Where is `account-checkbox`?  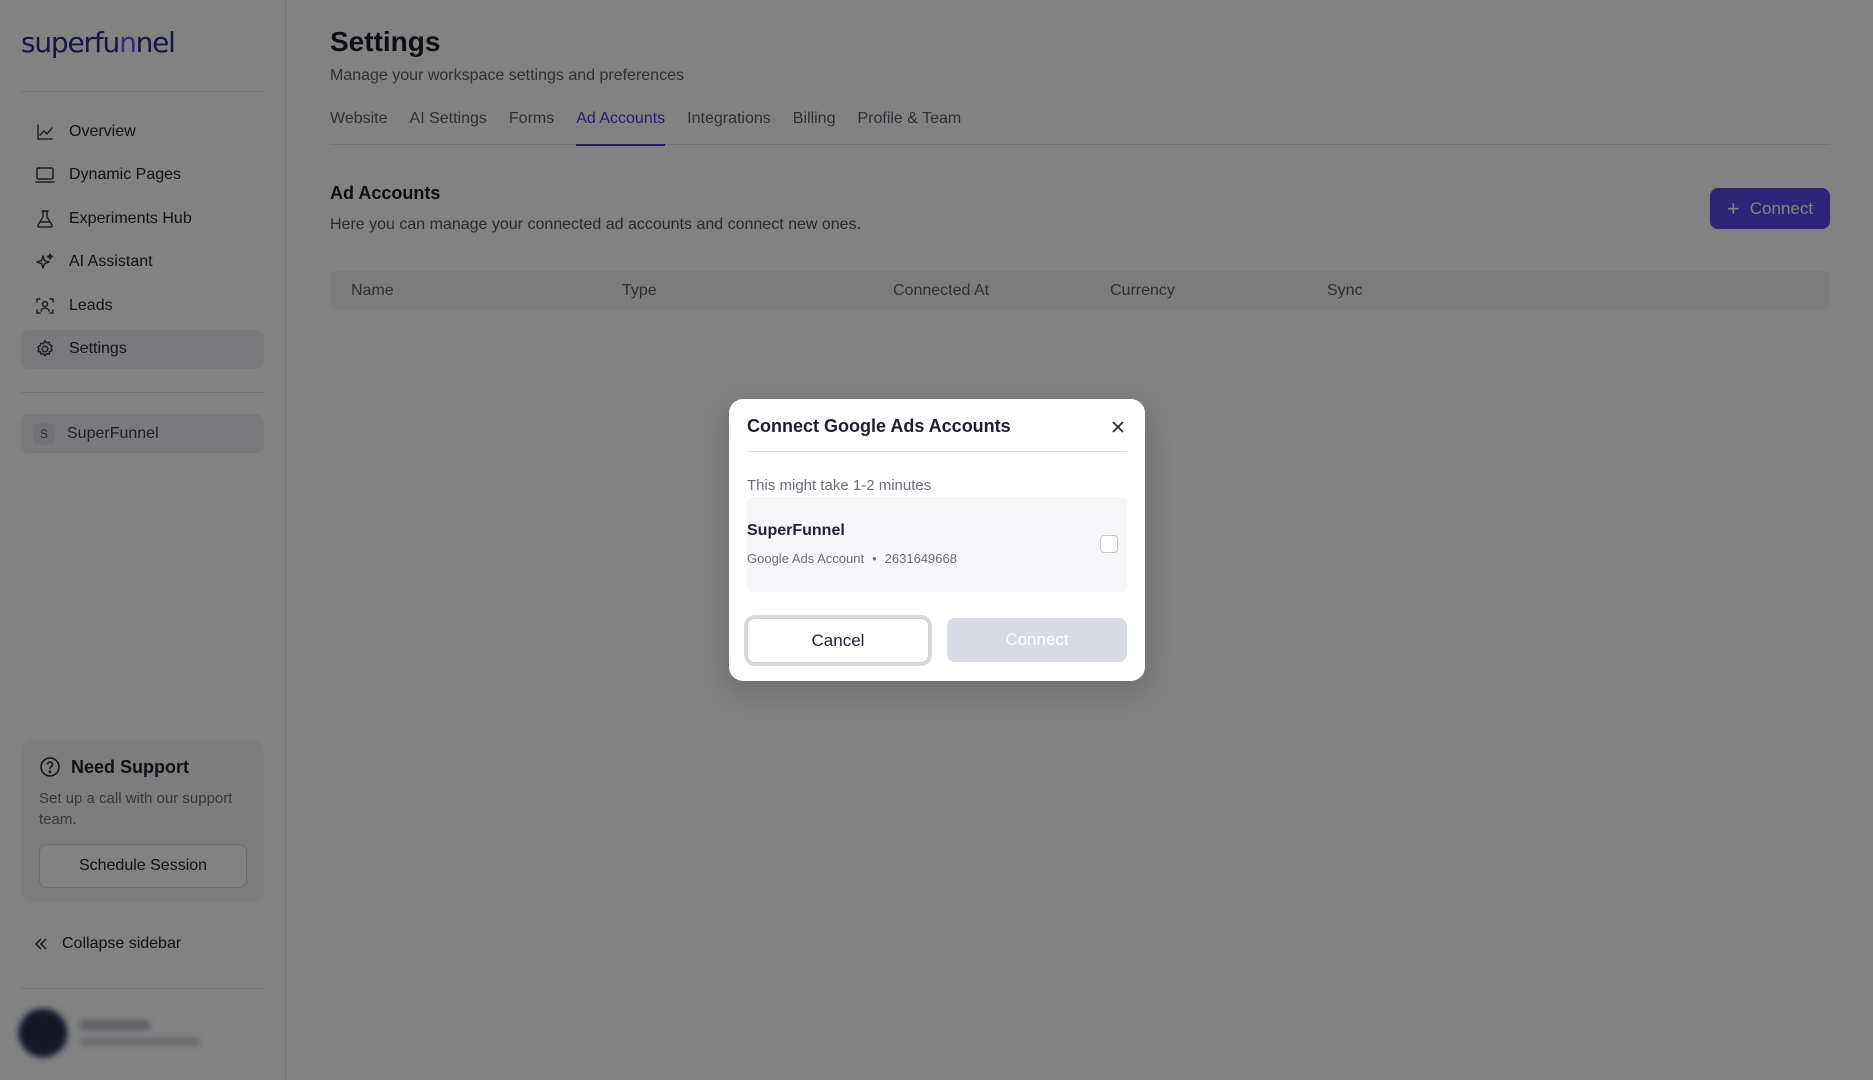
account-checkbox is located at coordinates (1109, 544).